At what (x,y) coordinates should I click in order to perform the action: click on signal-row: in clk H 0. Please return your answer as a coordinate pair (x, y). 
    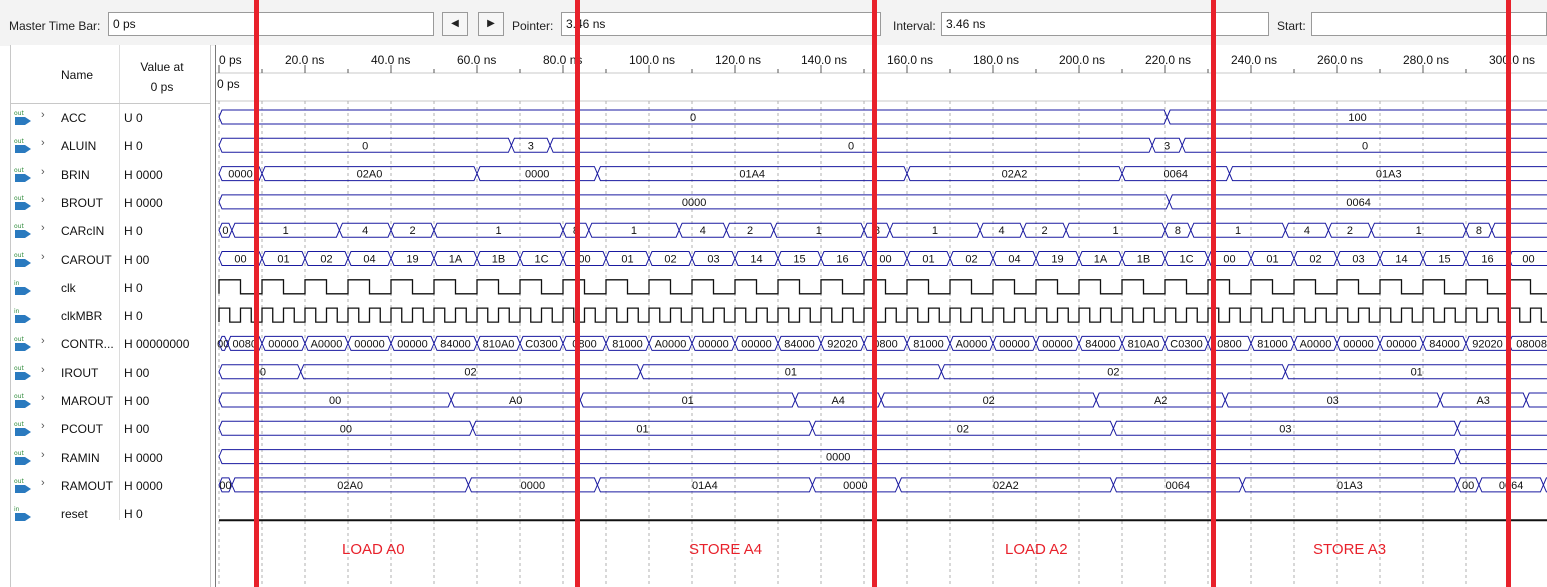
    Looking at the image, I should click on (110, 287).